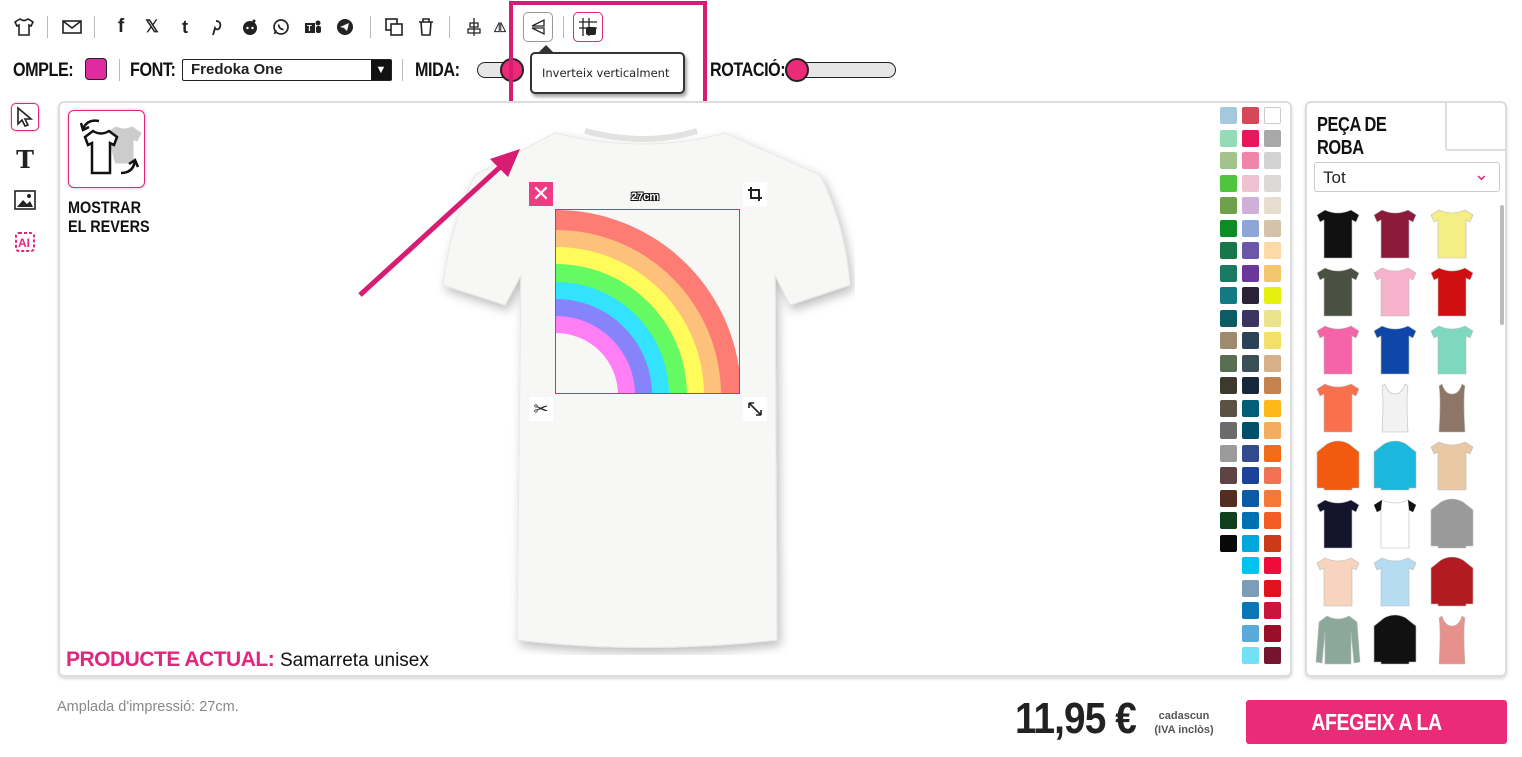 This screenshot has width=1522, height=757. I want to click on product-tshirt-peach, so click(1338, 582).